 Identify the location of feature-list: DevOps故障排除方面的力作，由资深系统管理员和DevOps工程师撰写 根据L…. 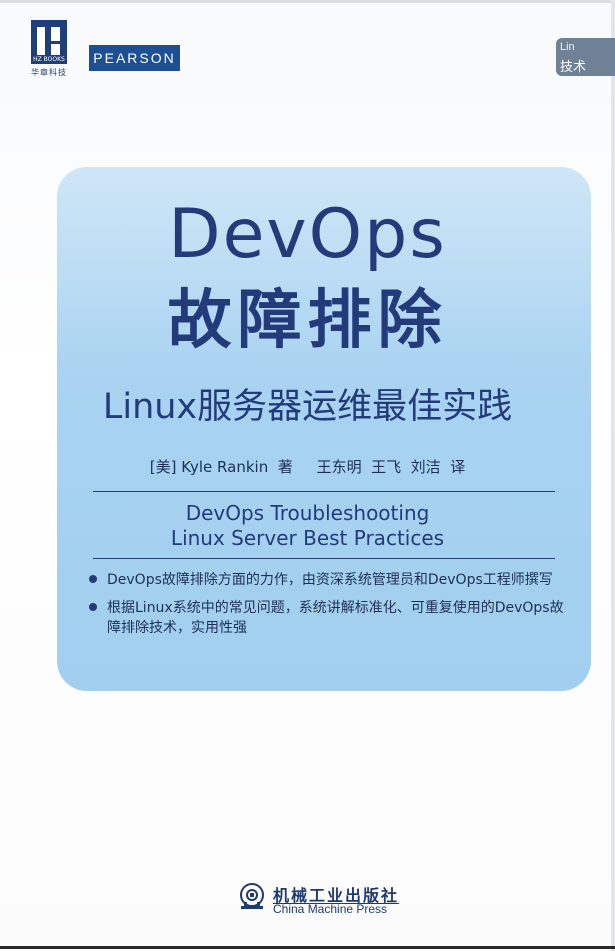
(327, 608).